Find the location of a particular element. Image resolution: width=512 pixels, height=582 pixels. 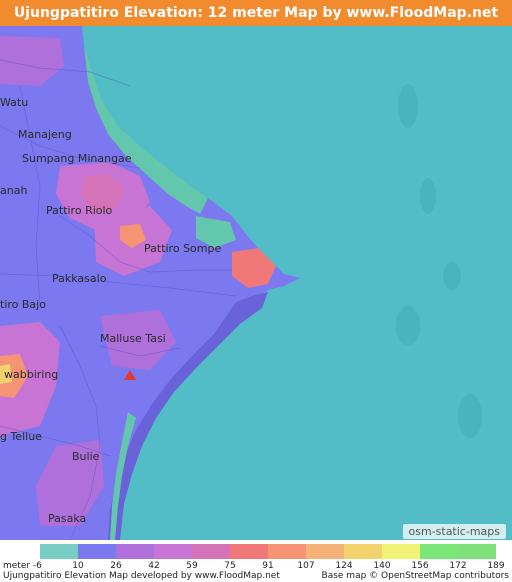

place-label-wabbiring: wabbiring is located at coordinates (31, 374).